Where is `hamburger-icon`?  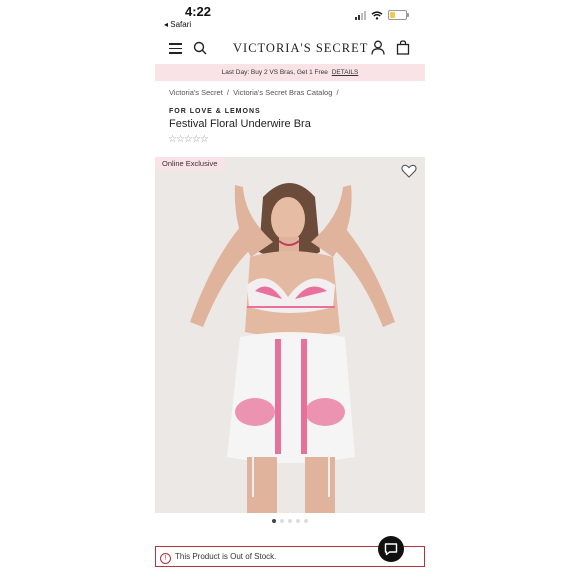
hamburger-icon is located at coordinates (175, 48).